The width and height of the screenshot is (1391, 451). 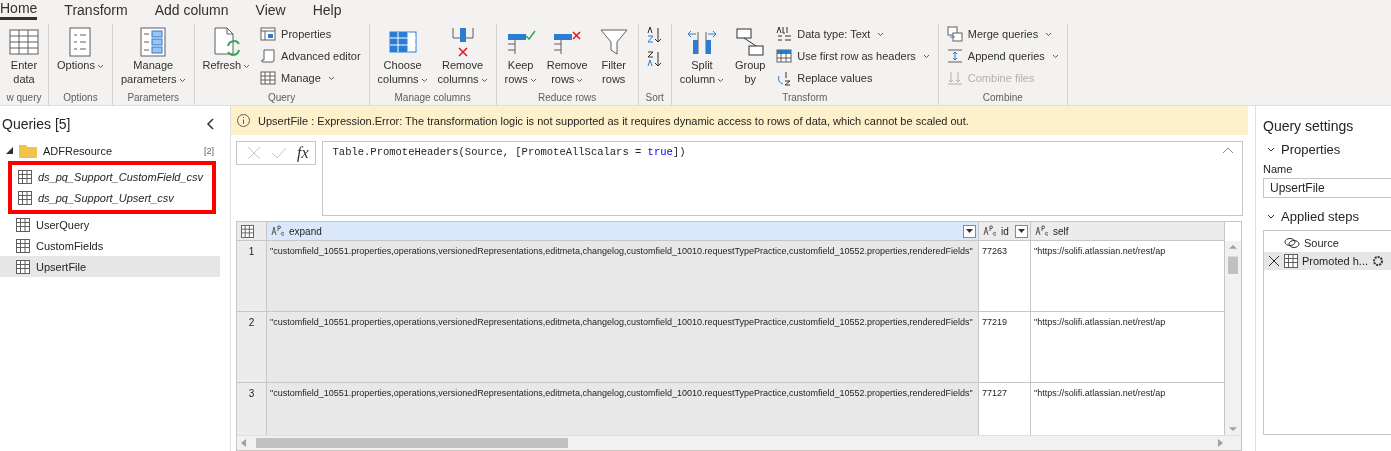 I want to click on folder-icon, so click(x=28, y=150).